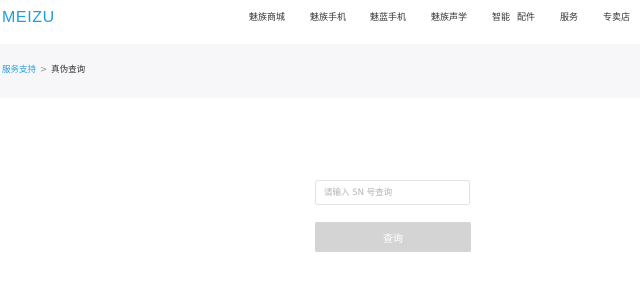  Describe the element at coordinates (392, 192) in the screenshot. I see `sn-query-input` at that location.